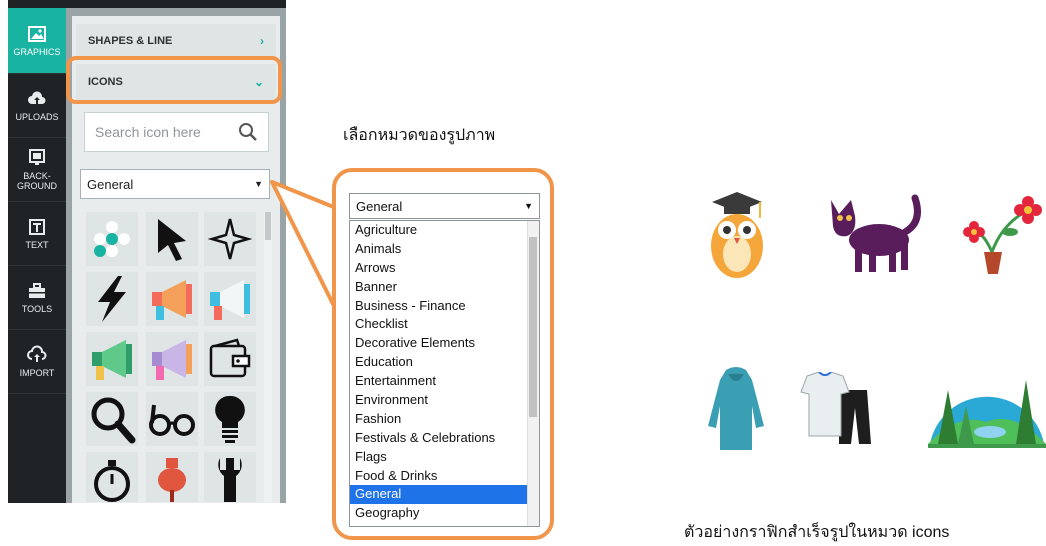 The width and height of the screenshot is (1046, 546). What do you see at coordinates (419, 135) in the screenshot?
I see `caption-choose-category: เลือกหมวดของรูปภาพ` at bounding box center [419, 135].